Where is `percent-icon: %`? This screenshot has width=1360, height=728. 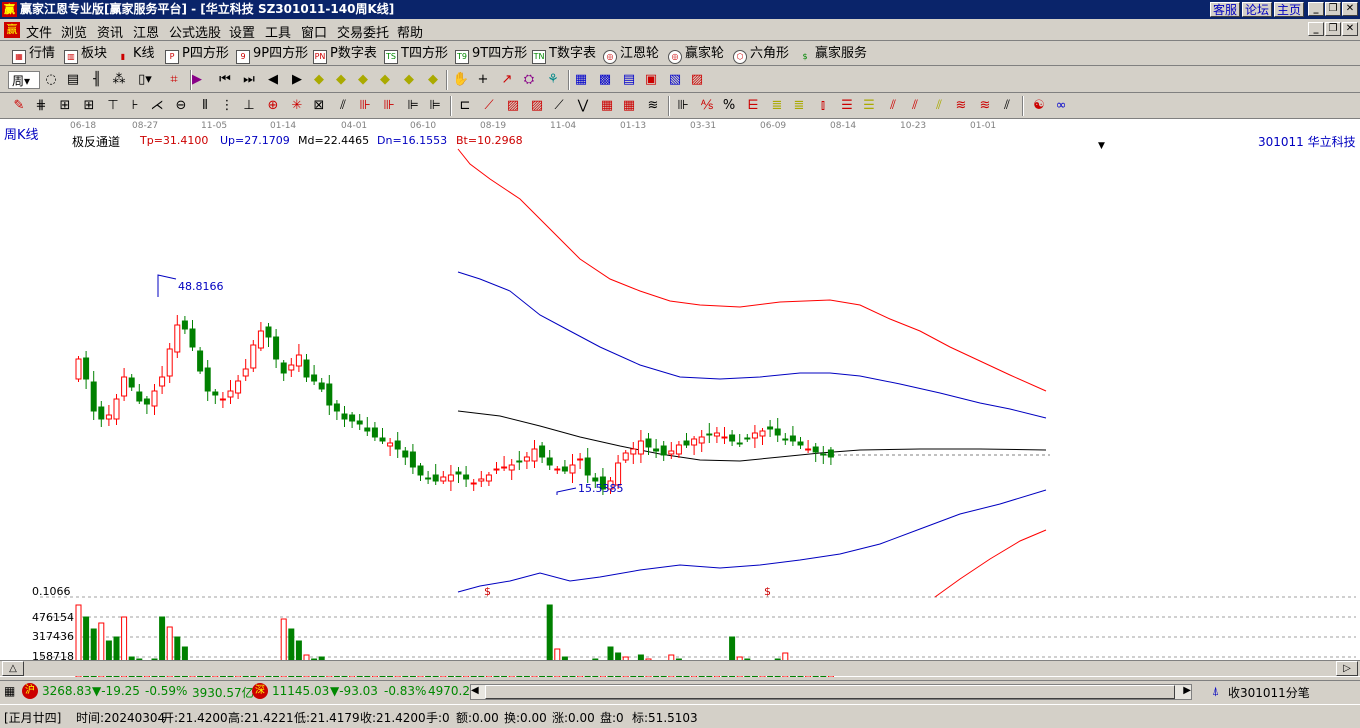
percent-icon: % is located at coordinates (729, 106).